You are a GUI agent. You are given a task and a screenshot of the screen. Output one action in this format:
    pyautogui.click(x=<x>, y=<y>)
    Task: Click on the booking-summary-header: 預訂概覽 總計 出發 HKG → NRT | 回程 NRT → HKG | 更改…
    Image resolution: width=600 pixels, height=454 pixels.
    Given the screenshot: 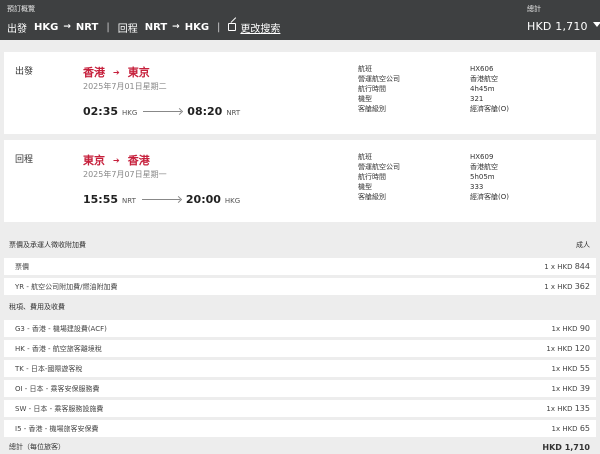 What is the action you would take?
    pyautogui.click(x=300, y=20)
    